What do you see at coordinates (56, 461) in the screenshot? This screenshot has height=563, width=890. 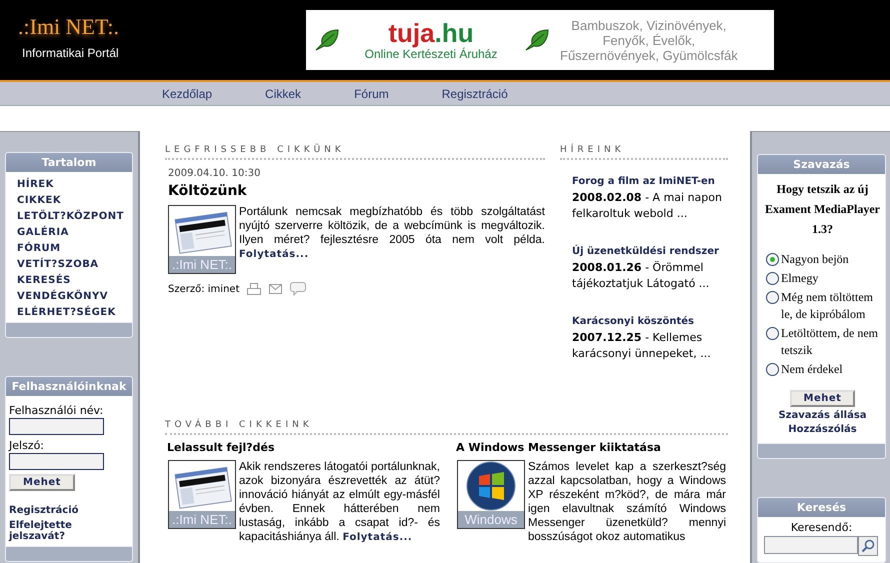 I see `password-field` at bounding box center [56, 461].